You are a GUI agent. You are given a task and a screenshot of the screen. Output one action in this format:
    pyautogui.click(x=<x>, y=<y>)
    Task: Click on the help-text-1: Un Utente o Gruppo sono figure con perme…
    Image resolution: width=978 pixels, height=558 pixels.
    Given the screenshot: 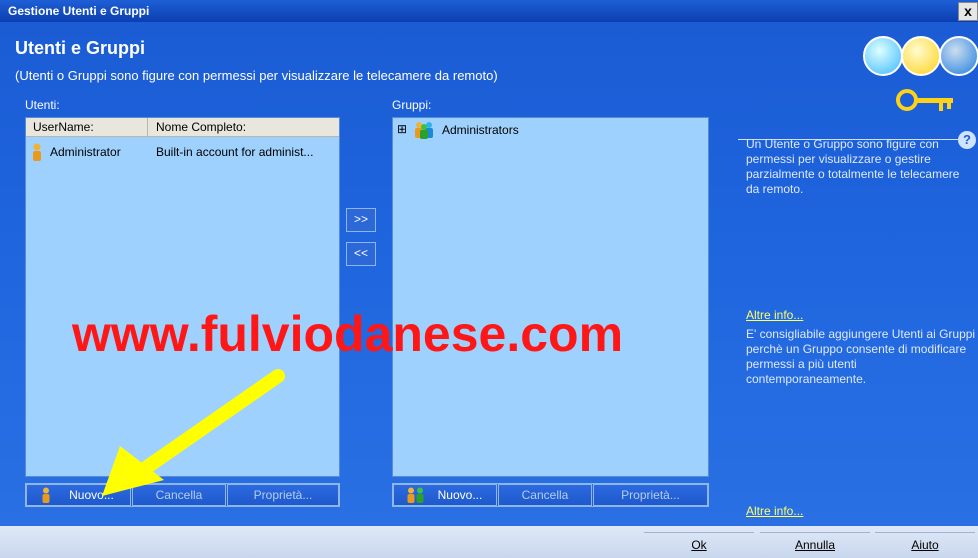 What is the action you would take?
    pyautogui.click(x=853, y=166)
    